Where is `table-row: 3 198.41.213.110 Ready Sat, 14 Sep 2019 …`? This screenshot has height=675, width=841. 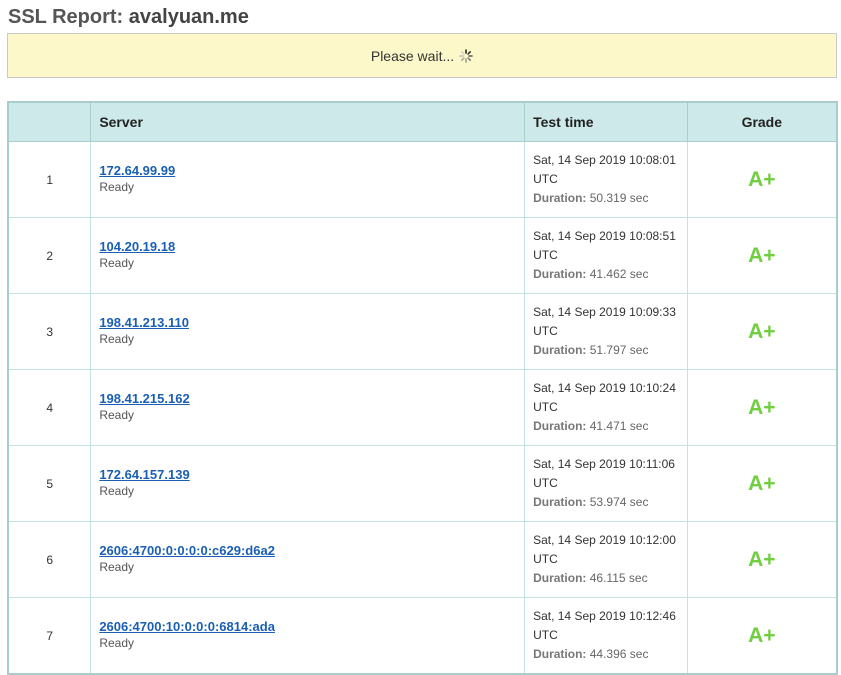 table-row: 3 198.41.213.110 Ready Sat, 14 Sep 2019 … is located at coordinates (422, 331).